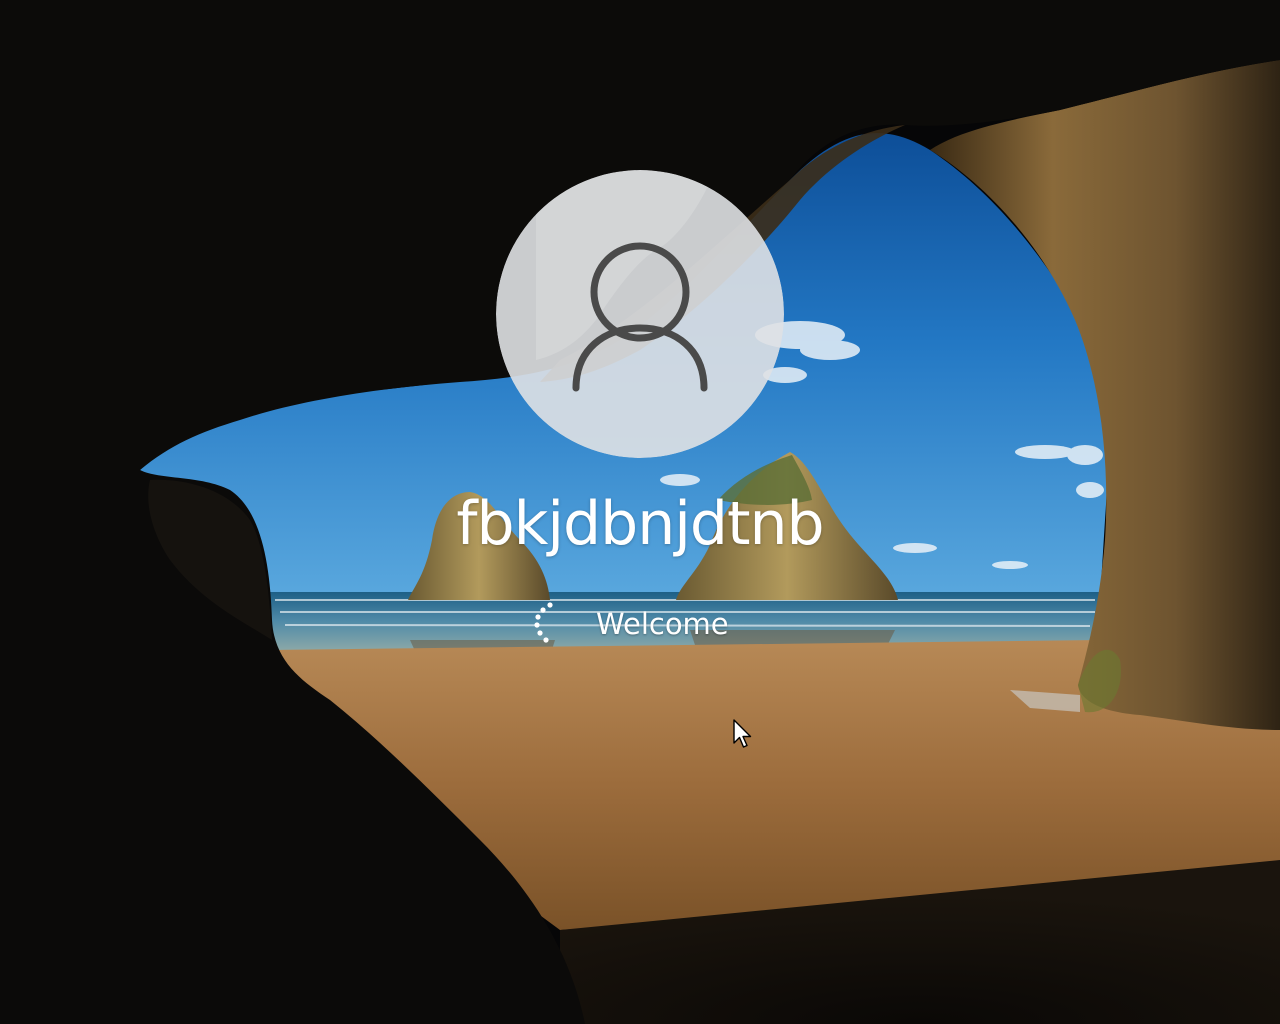  I want to click on user-avatar, so click(640, 314).